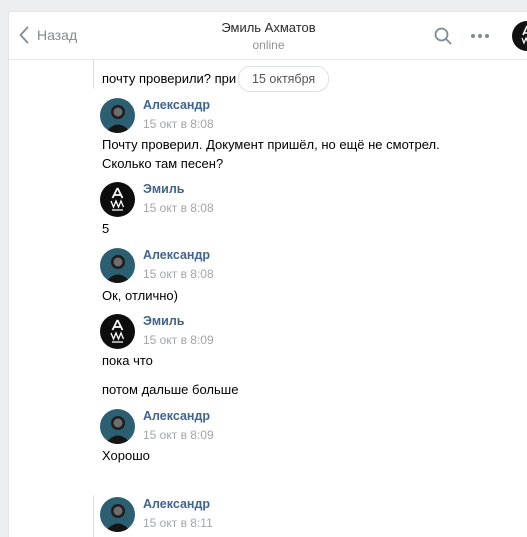 The height and width of the screenshot is (537, 527). I want to click on message-text: потом дальше больше, so click(170, 389).